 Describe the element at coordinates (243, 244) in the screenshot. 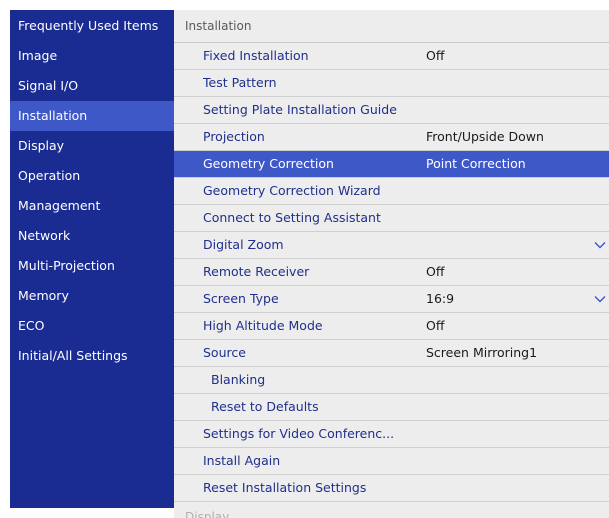

I see `row-label: Digital Zoom` at that location.